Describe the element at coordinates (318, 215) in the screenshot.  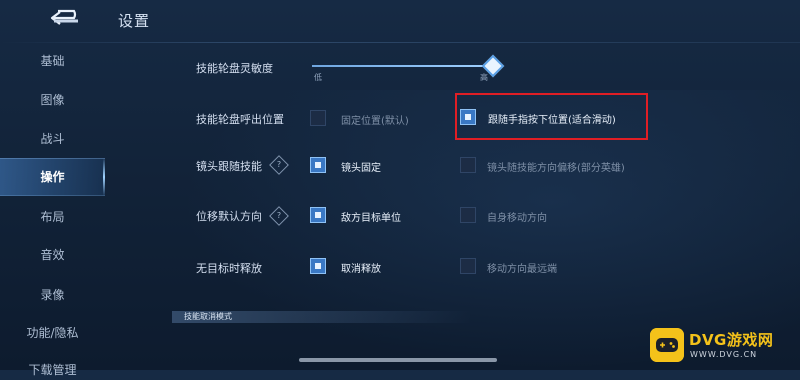
I see `enemy-target-checkbox` at that location.